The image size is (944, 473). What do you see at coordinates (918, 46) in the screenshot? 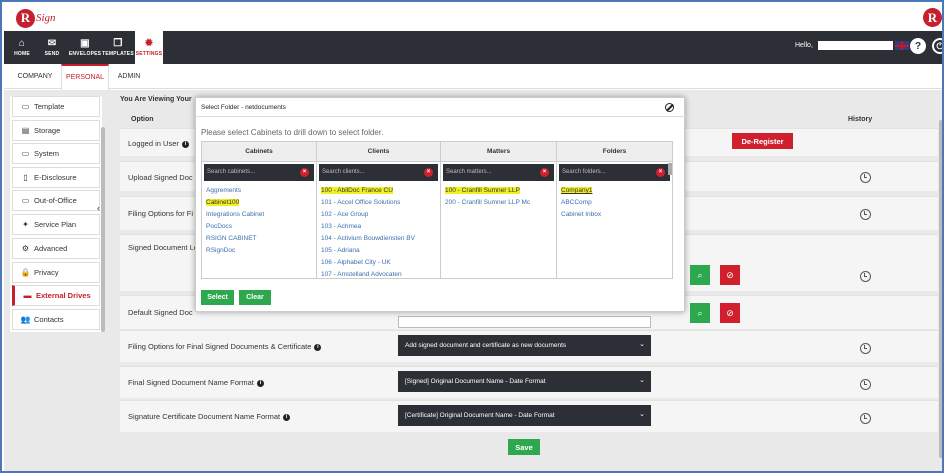
I see `help-icon: ?` at bounding box center [918, 46].